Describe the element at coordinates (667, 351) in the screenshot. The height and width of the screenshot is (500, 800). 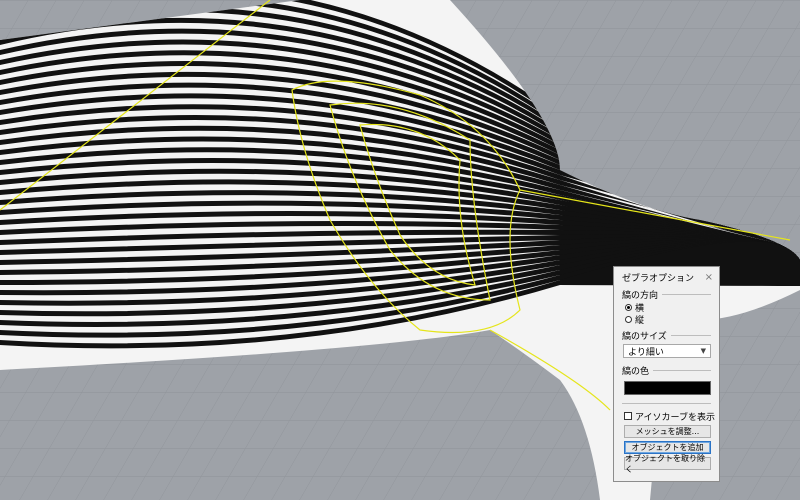
I see `stripe-size-select: より細い ▼` at that location.